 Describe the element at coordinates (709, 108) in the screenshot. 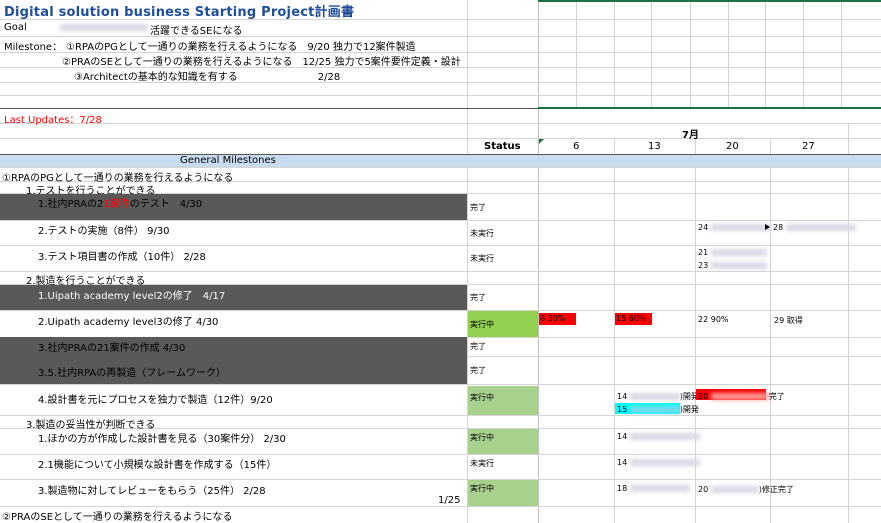

I see `green-border-mid` at that location.